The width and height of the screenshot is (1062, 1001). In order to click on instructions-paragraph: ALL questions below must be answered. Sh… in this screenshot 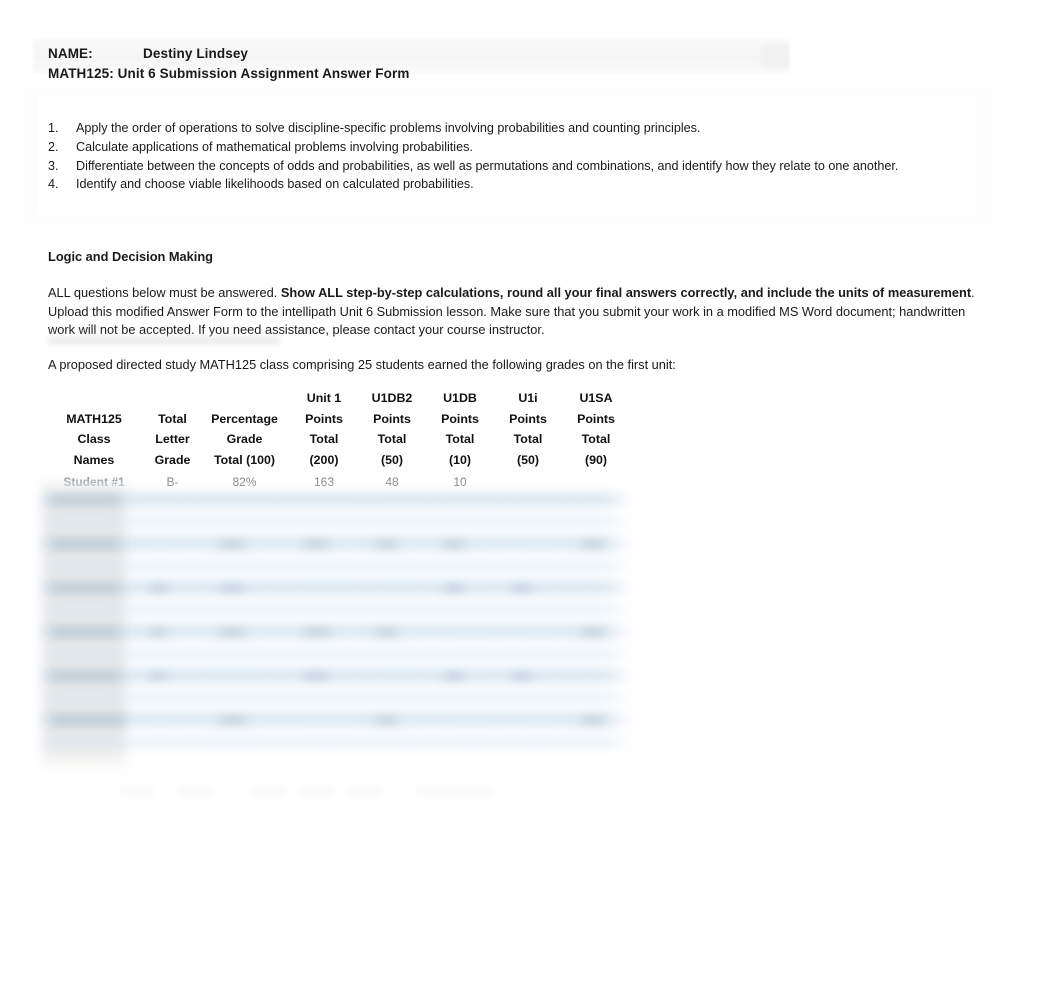, I will do `click(517, 312)`.